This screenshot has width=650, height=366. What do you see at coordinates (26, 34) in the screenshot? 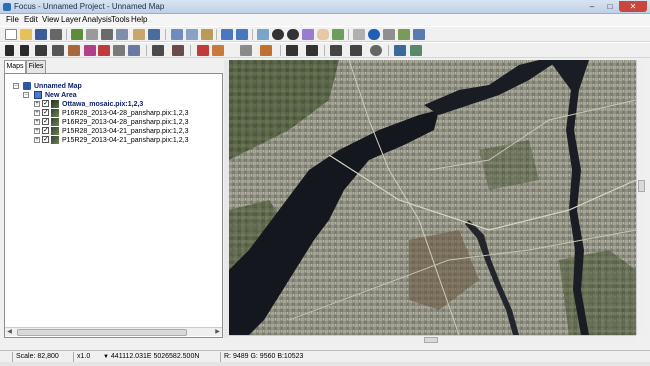
I see `open-icon` at bounding box center [26, 34].